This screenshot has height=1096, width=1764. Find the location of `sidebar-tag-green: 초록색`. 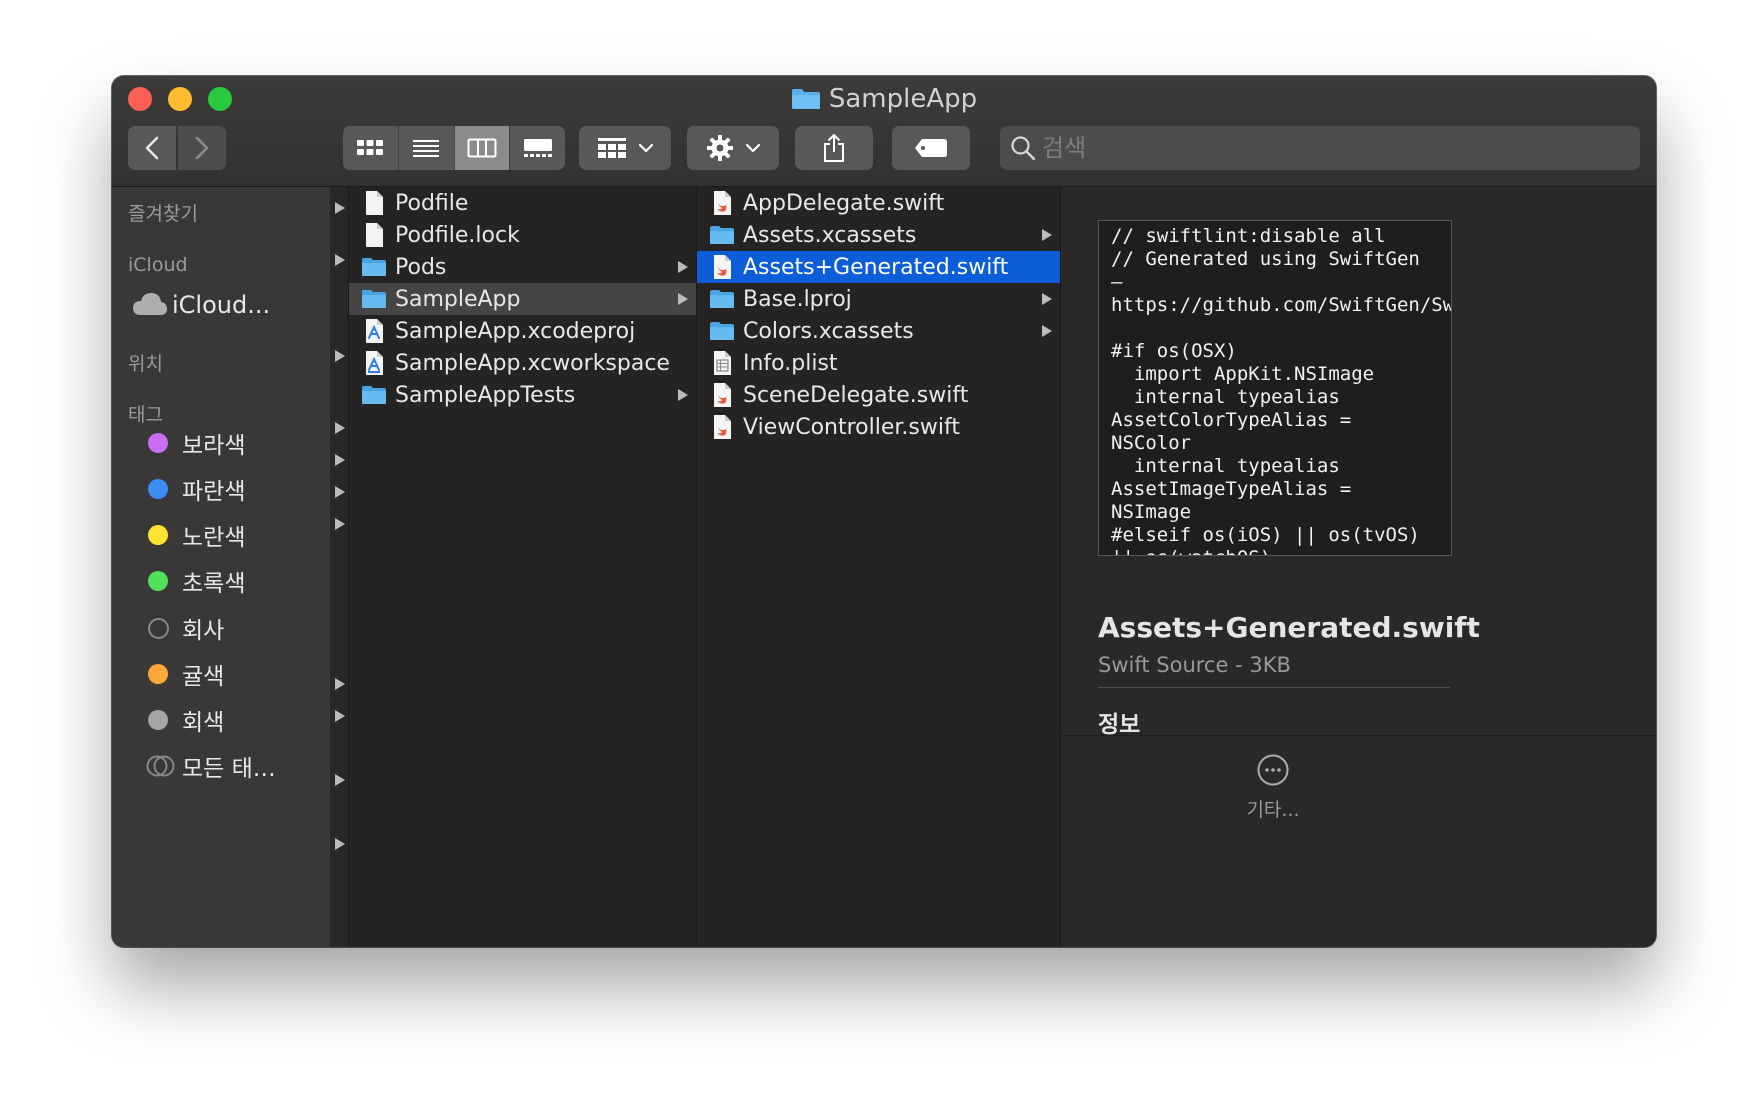

sidebar-tag-green: 초록색 is located at coordinates (221, 581).